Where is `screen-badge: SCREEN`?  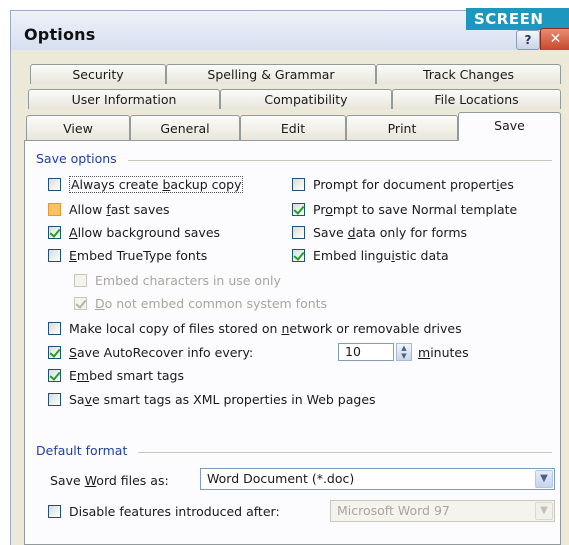
screen-badge: SCREEN is located at coordinates (517, 19).